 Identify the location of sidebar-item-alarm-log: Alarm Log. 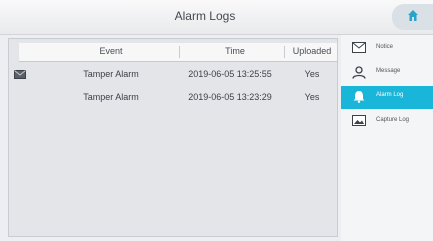
(387, 97).